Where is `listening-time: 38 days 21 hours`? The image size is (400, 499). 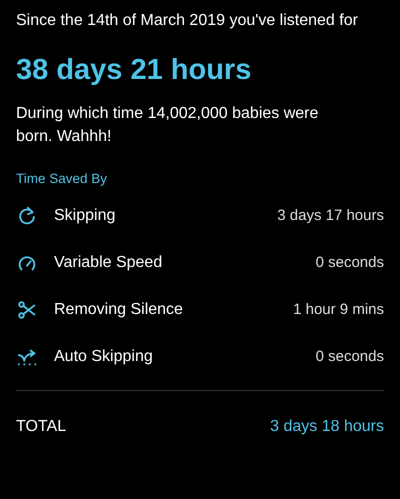 listening-time: 38 days 21 hours is located at coordinates (134, 70).